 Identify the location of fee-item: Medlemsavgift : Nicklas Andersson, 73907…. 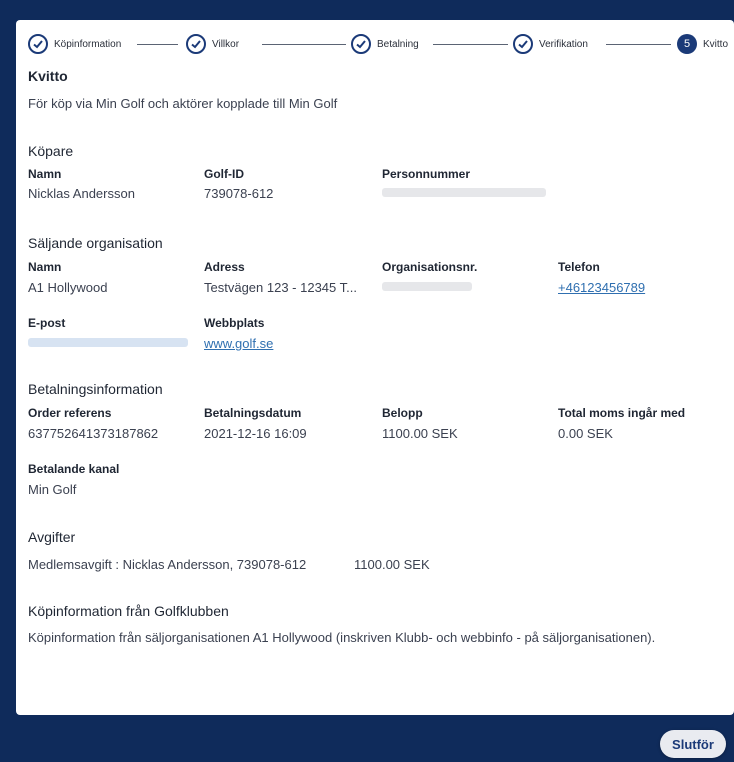
(167, 564).